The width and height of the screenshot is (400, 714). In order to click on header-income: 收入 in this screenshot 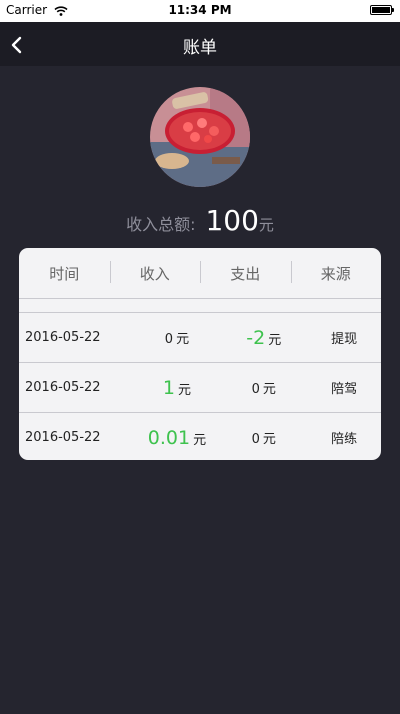, I will do `click(155, 272)`.